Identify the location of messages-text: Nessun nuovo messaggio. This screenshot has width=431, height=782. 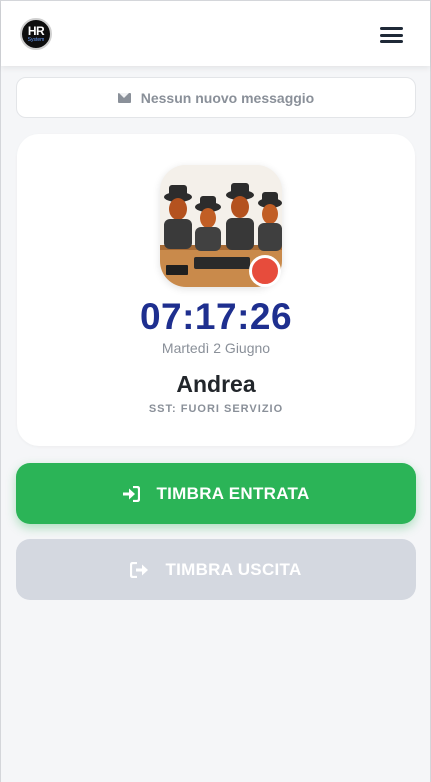
(227, 97).